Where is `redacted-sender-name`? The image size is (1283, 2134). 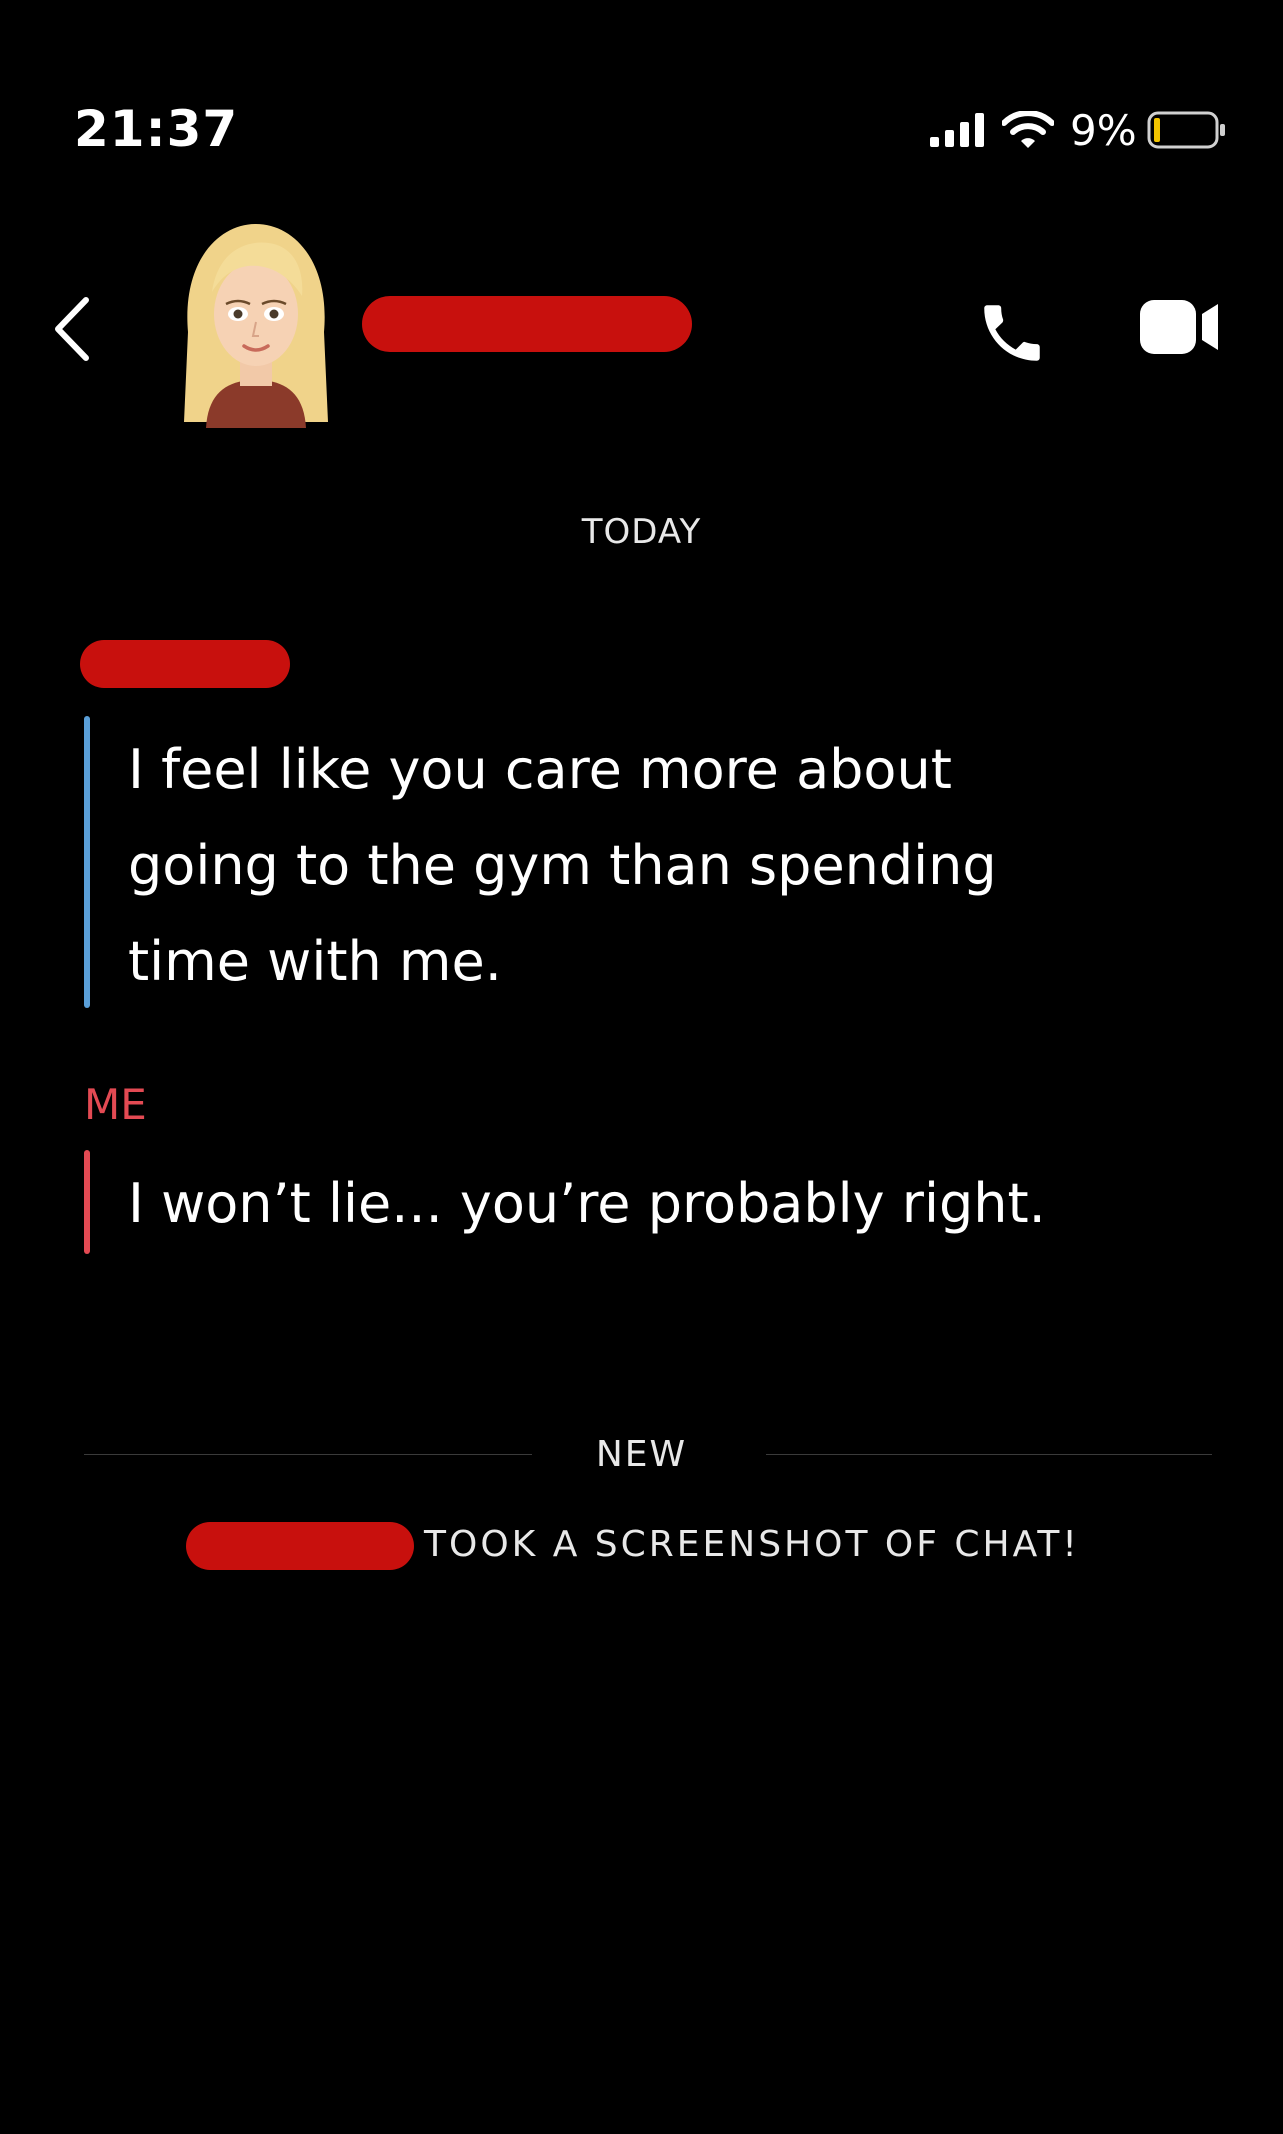
redacted-sender-name is located at coordinates (185, 664).